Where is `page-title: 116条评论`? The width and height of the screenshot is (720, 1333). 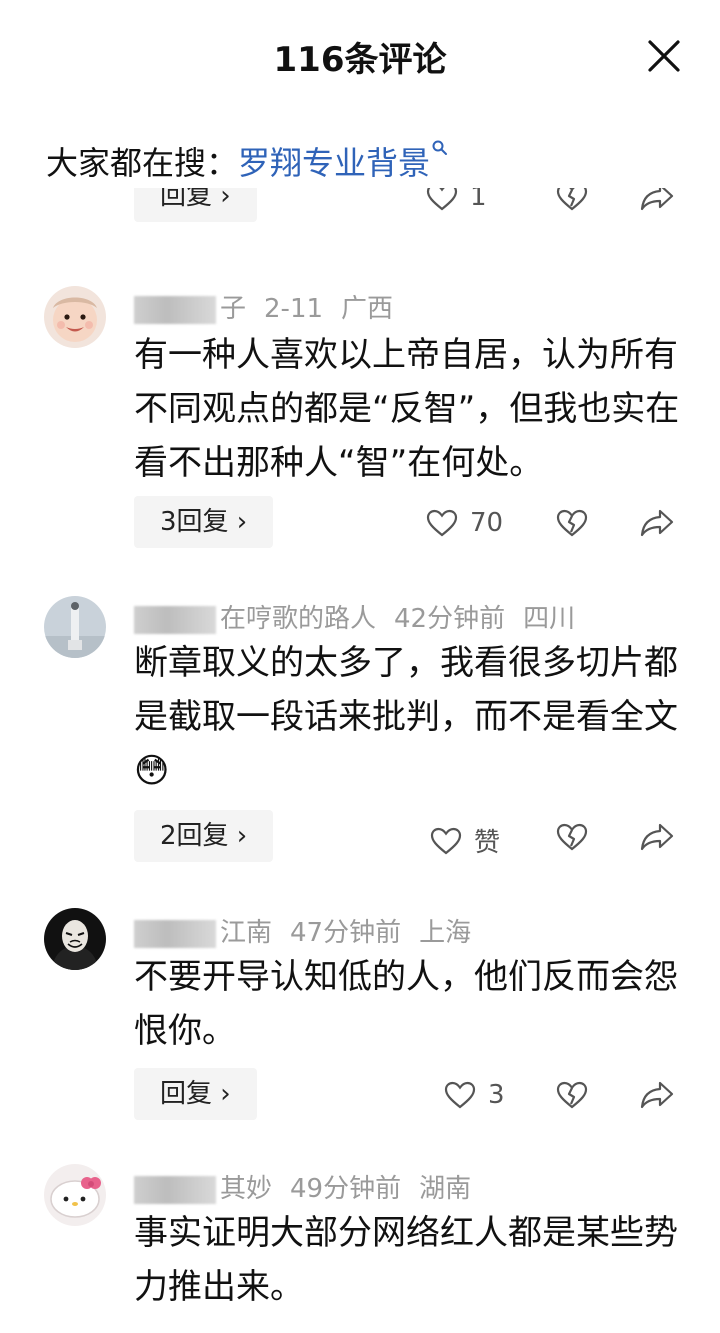 page-title: 116条评论 is located at coordinates (360, 60).